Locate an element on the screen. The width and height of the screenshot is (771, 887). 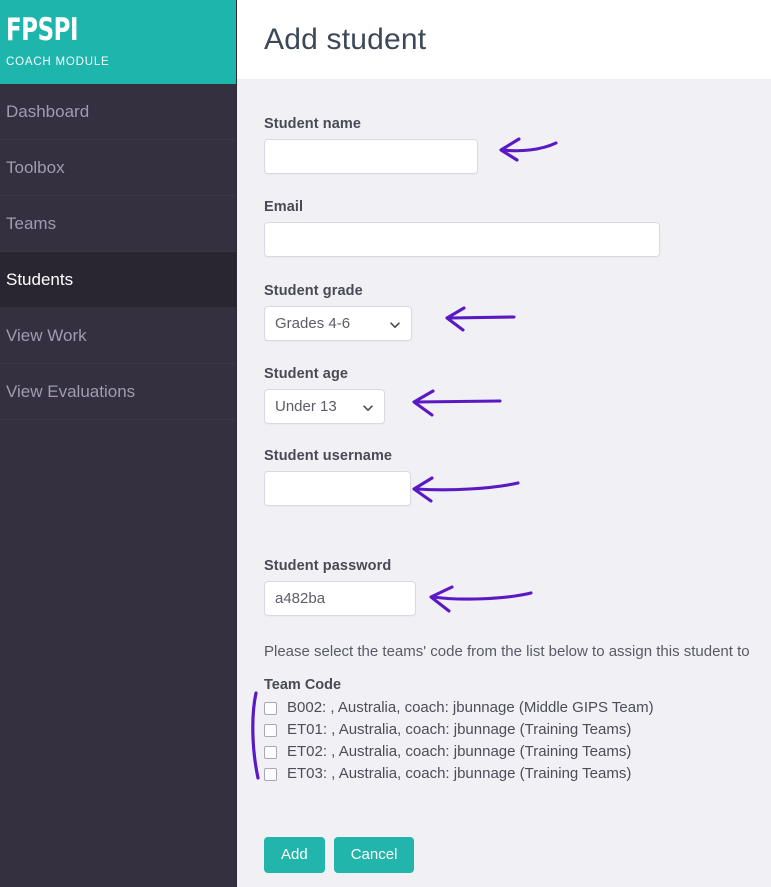
student-password-group: Student password is located at coordinates (340, 587).